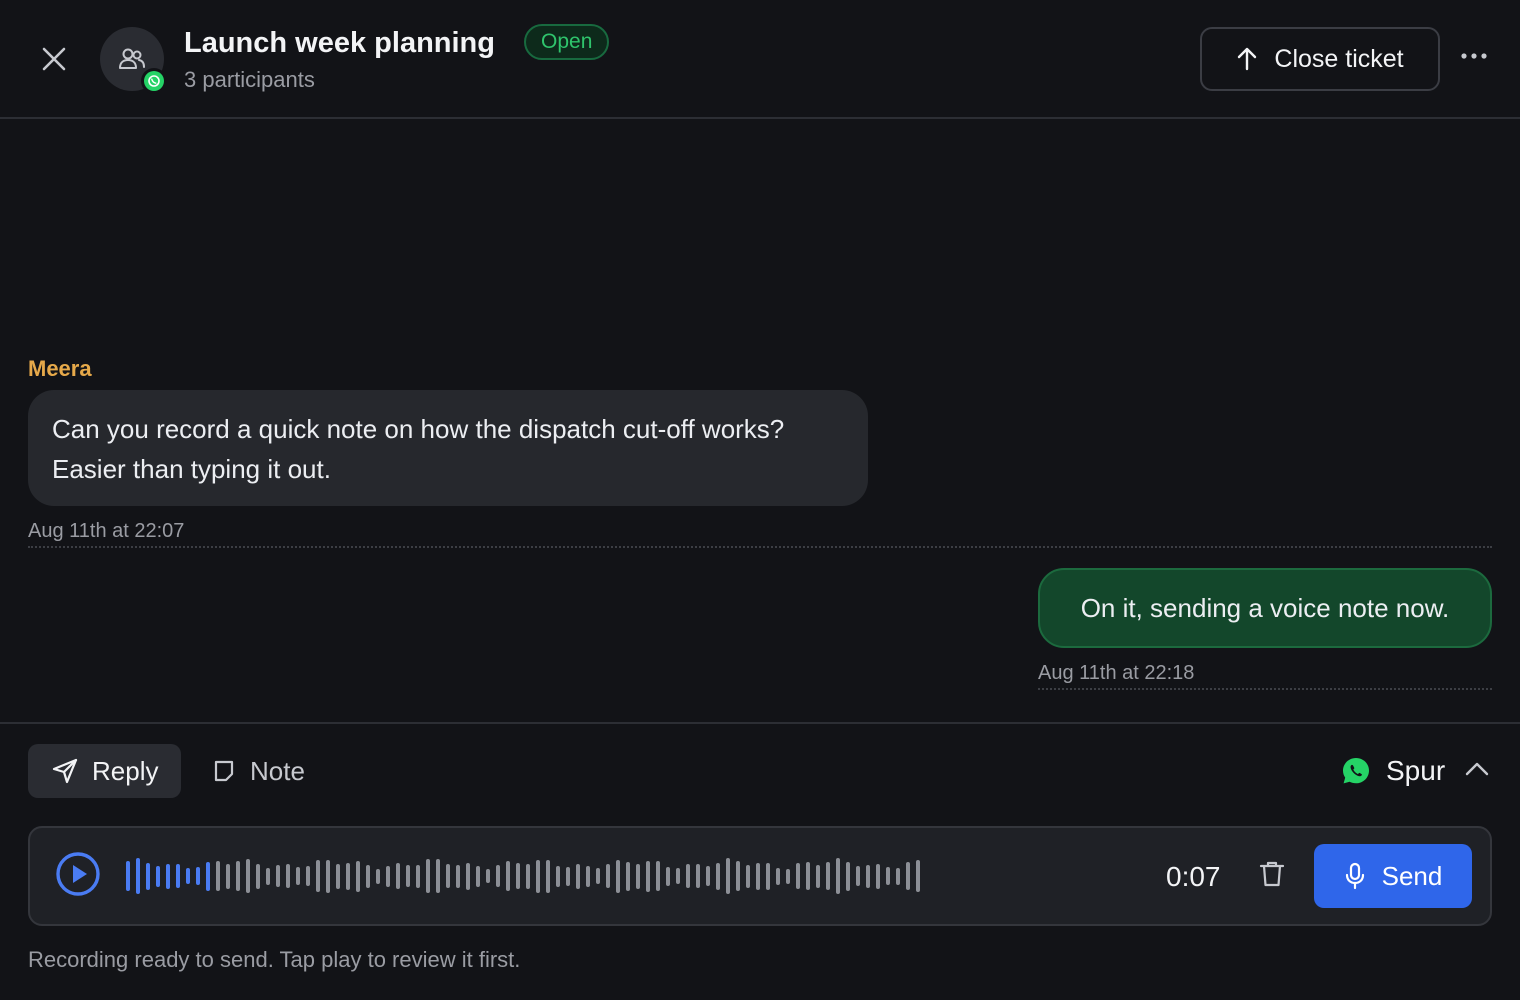 This screenshot has height=1000, width=1520. Describe the element at coordinates (1412, 875) in the screenshot. I see `send-button-label: Send` at that location.